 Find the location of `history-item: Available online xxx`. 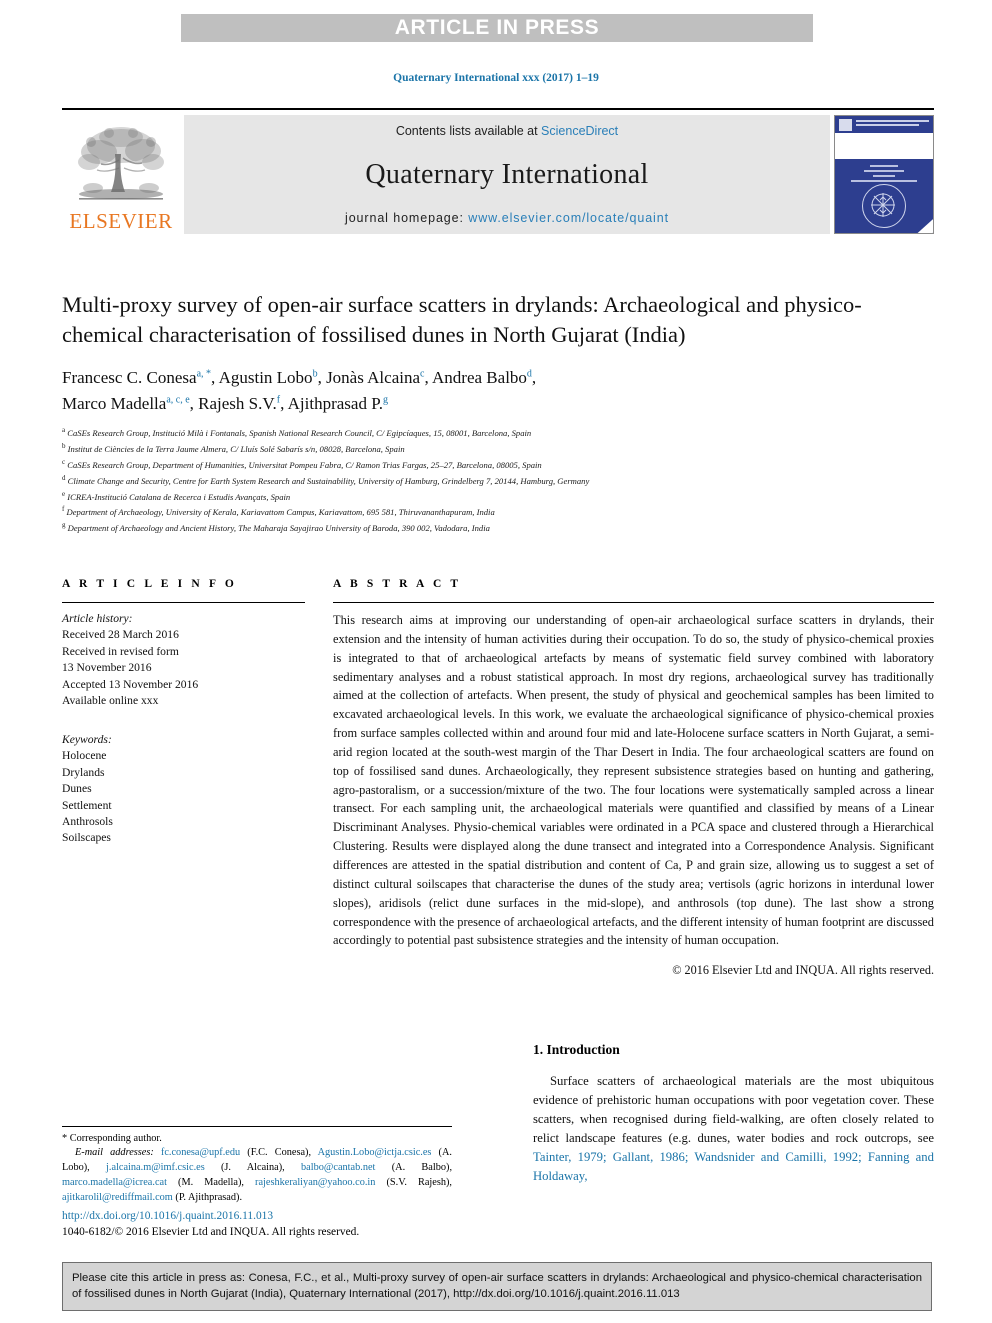

history-item: Available online xxx is located at coordinates (110, 701).